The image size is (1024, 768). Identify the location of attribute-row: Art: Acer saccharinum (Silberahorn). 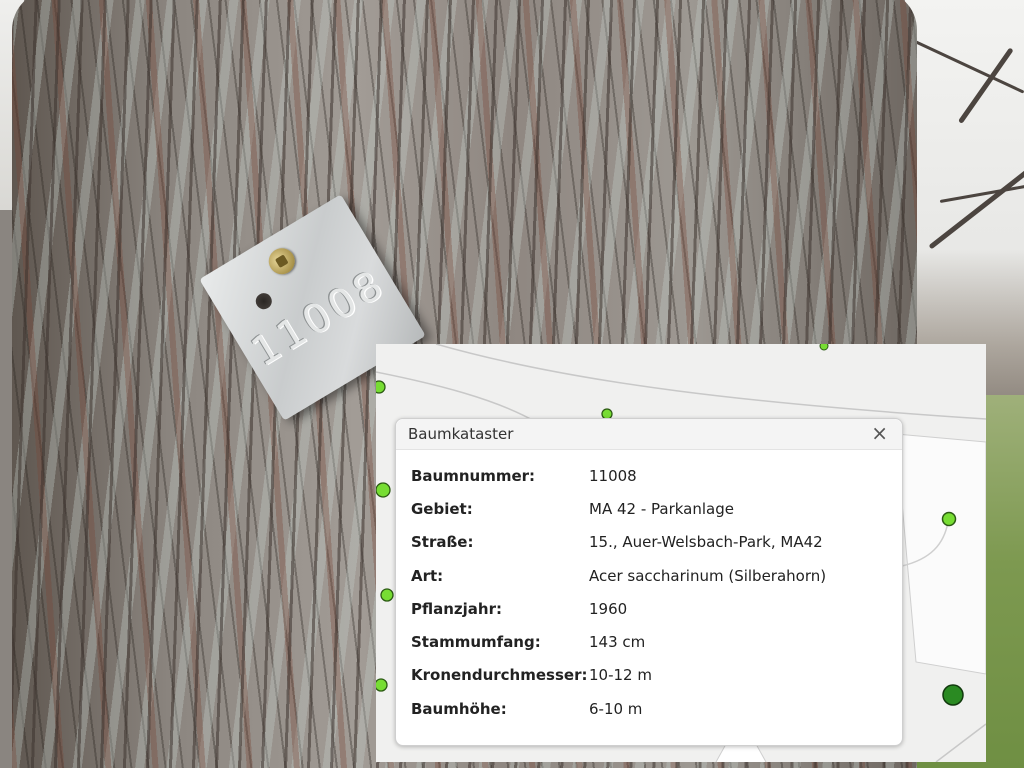
(618, 575).